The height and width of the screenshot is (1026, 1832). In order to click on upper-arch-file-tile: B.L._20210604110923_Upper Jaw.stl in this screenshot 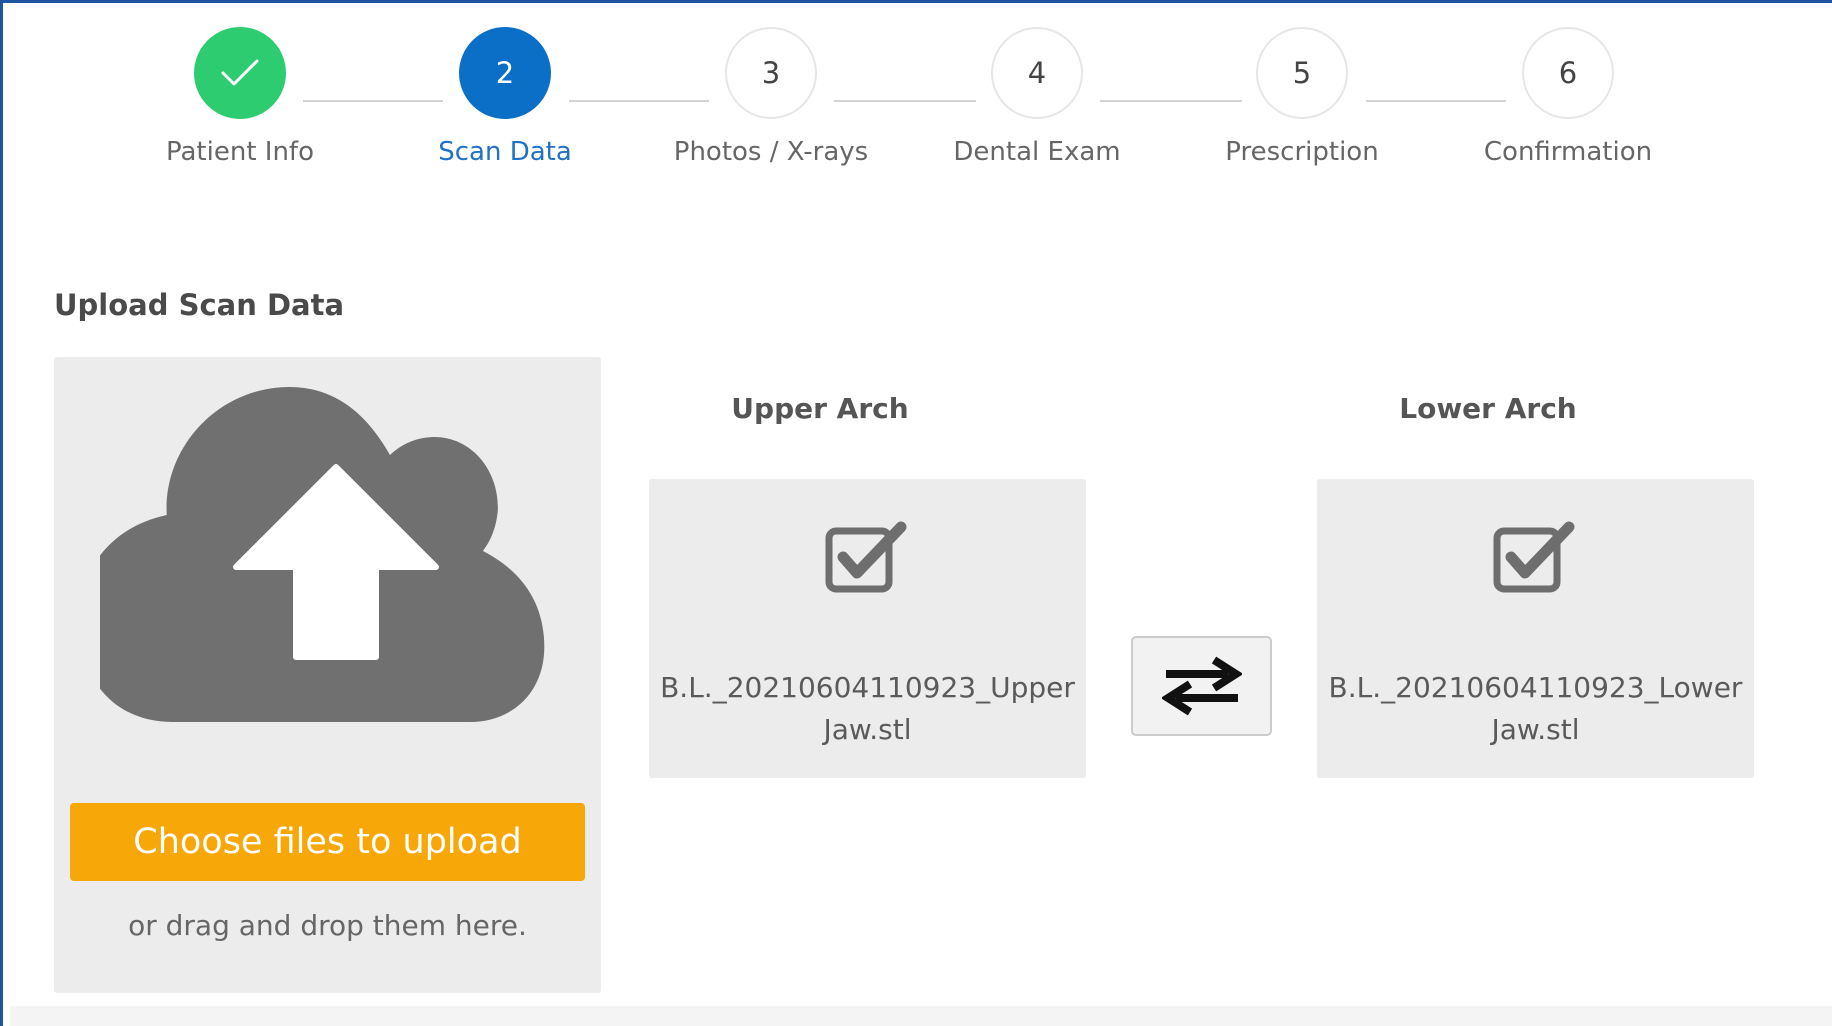, I will do `click(867, 628)`.